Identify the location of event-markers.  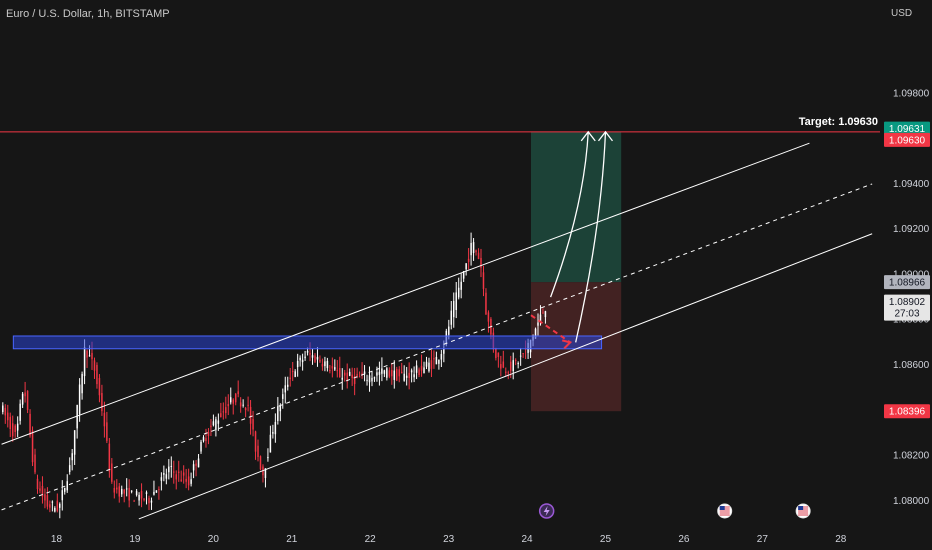
(674, 511).